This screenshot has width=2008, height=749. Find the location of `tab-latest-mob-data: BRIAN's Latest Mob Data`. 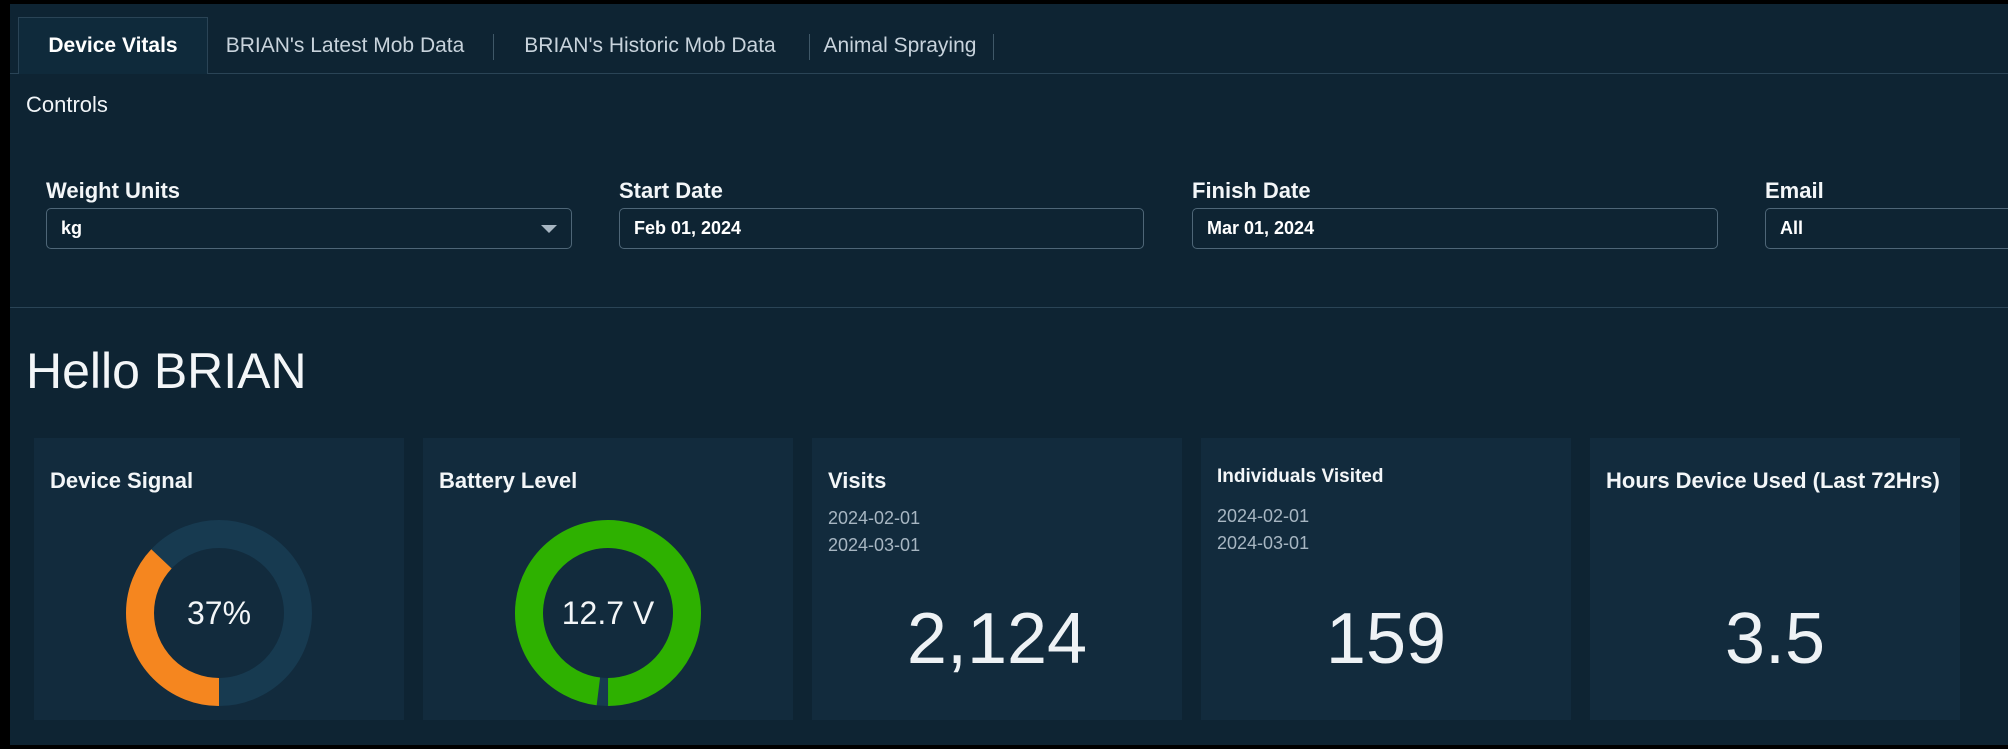

tab-latest-mob-data: BRIAN's Latest Mob Data is located at coordinates (345, 45).